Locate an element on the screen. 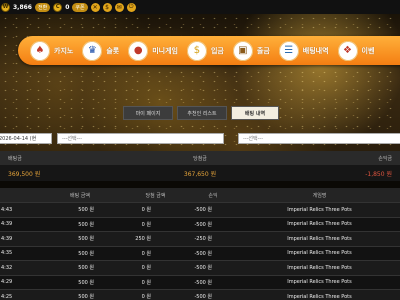  nav-item-casino: ♠ 카지노 is located at coordinates (52, 50).